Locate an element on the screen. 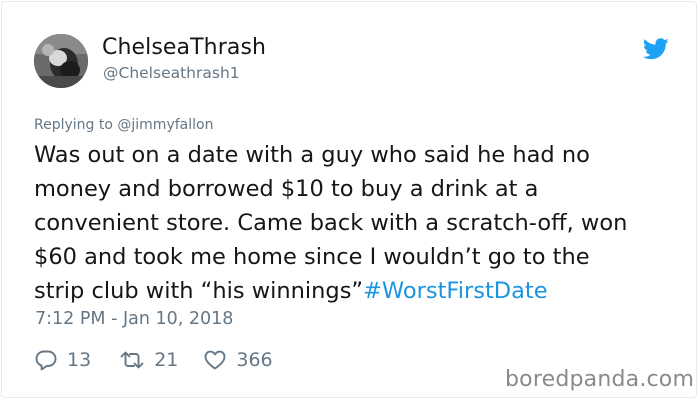  replying-to: Replying to @jimmyfallon is located at coordinates (123, 125).